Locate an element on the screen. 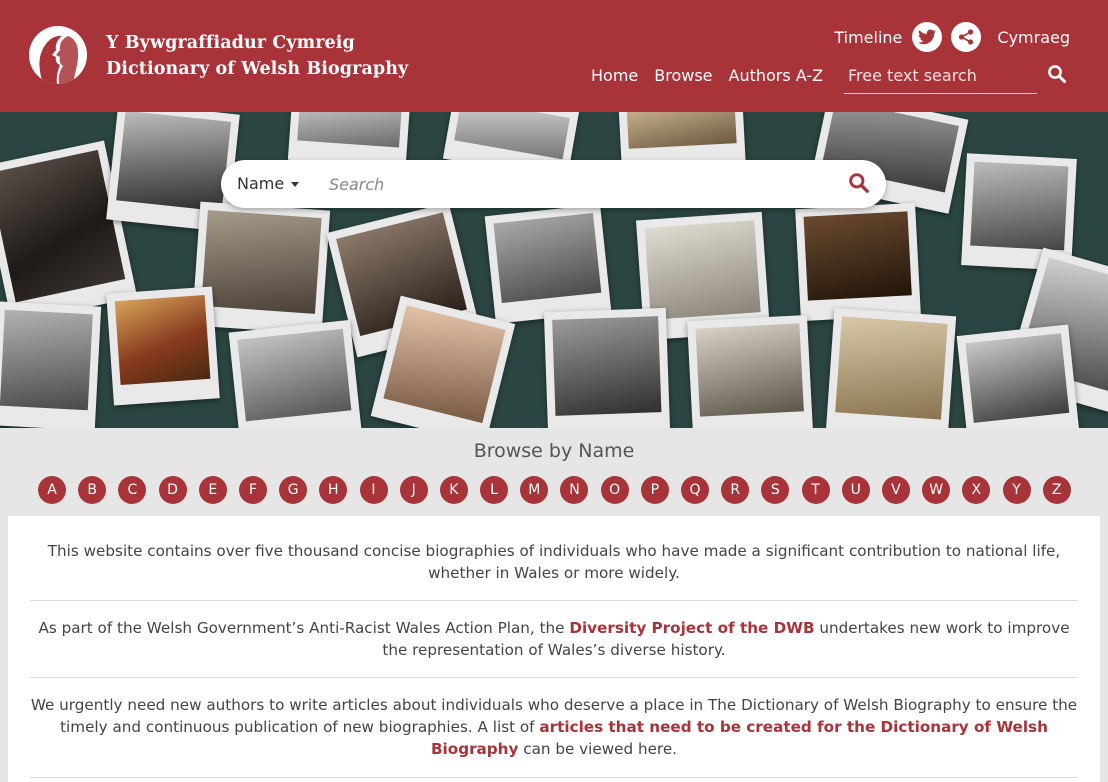  letter-n-button: N is located at coordinates (574, 490).